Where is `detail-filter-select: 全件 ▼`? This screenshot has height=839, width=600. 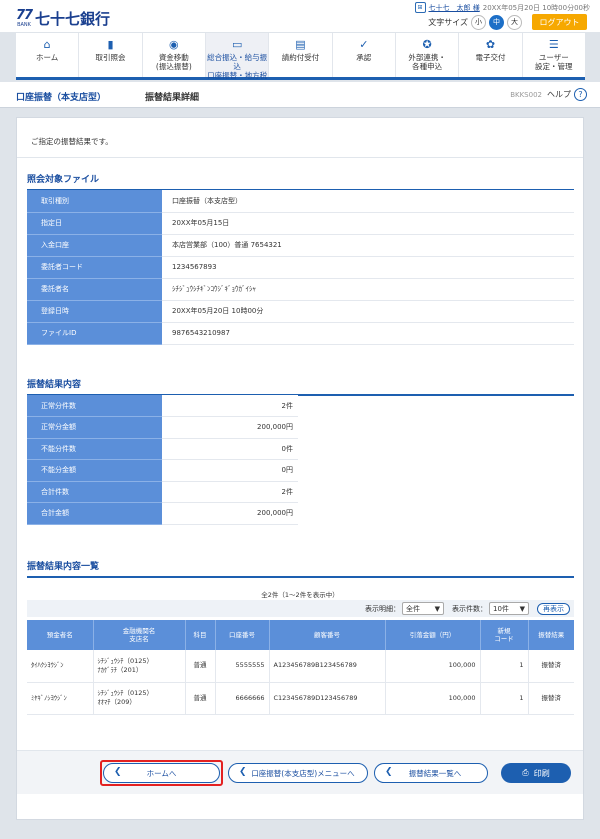
detail-filter-select: 全件 ▼ is located at coordinates (423, 608).